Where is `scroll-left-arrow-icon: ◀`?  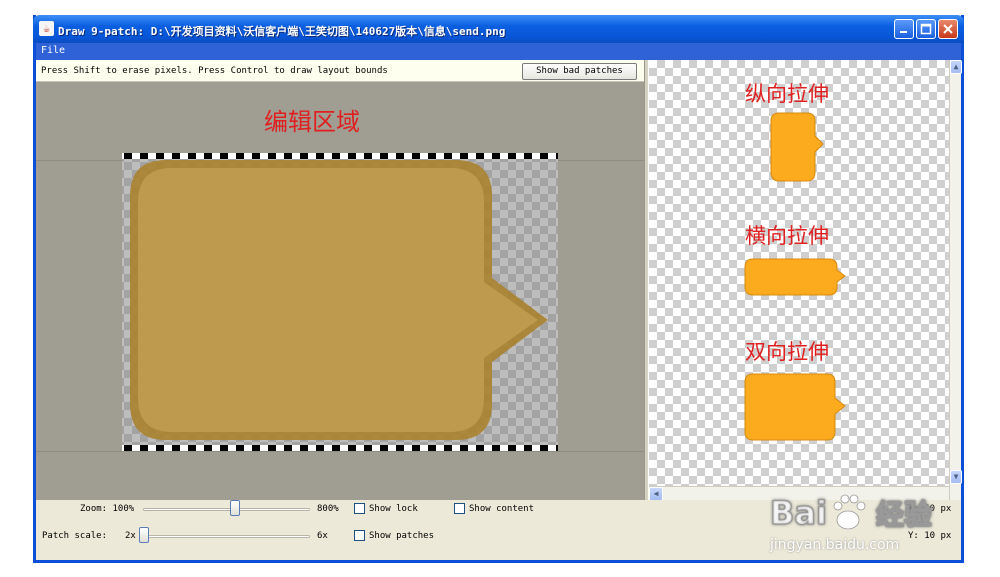 scroll-left-arrow-icon: ◀ is located at coordinates (656, 494).